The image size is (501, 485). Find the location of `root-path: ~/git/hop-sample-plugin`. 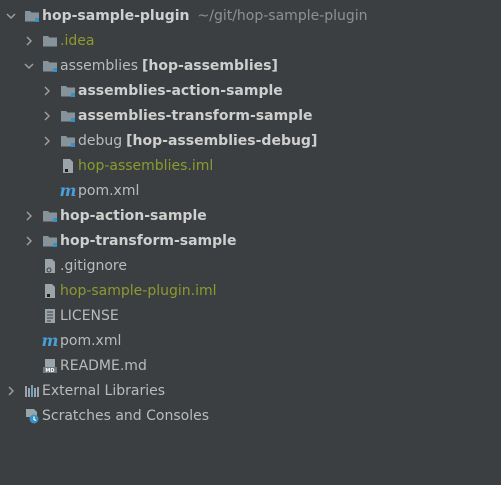

root-path: ~/git/hop-sample-plugin is located at coordinates (282, 15).